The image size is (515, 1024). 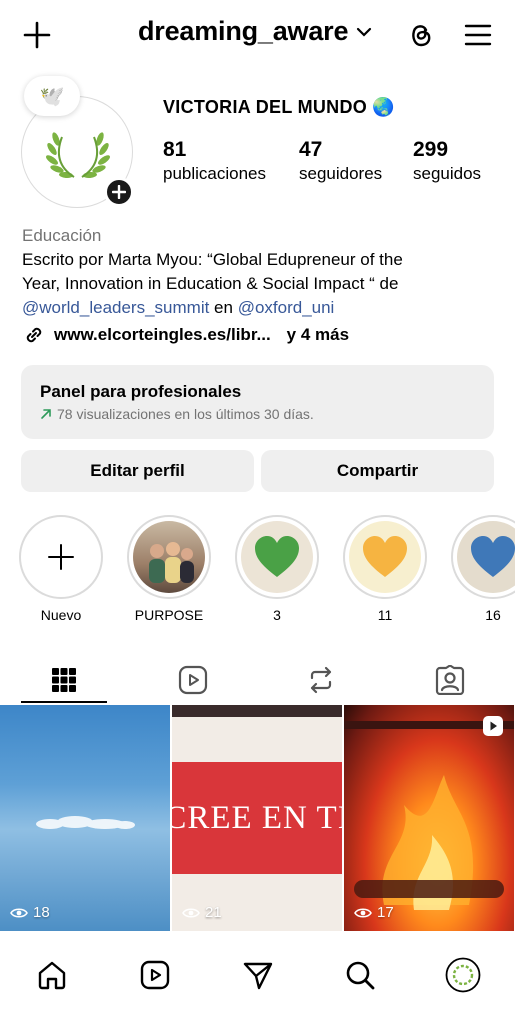 I want to click on profile-category: Educación, so click(x=62, y=235).